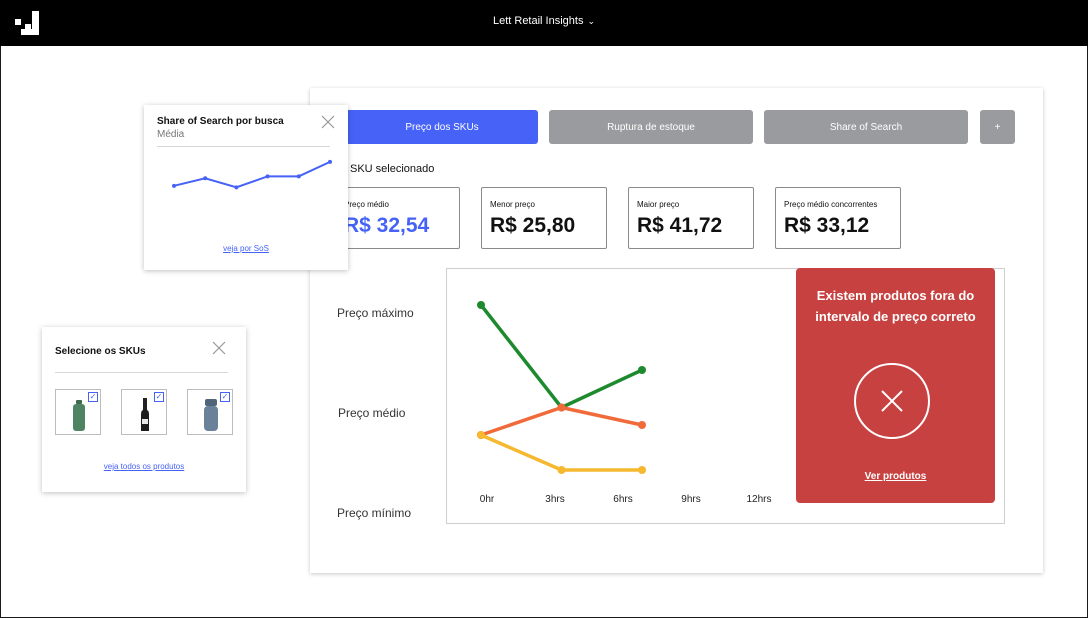  I want to click on top-bar: Lett Retail Insights ⌄, so click(544, 23).